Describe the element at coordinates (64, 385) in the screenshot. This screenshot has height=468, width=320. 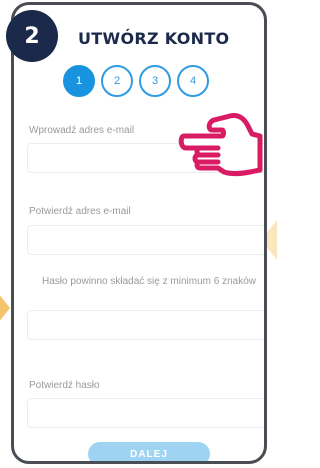
I see `confirm-password-label: Potwierdź hasło` at that location.